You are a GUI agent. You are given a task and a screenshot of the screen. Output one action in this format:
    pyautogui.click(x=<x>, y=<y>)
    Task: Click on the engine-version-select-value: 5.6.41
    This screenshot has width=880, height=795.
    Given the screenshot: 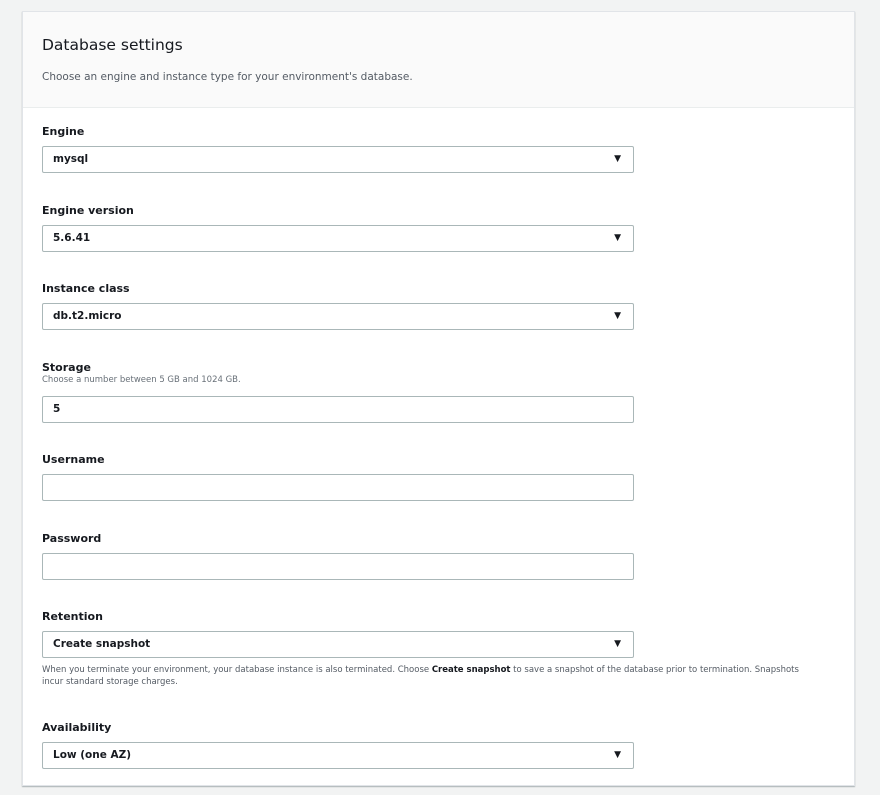 What is the action you would take?
    pyautogui.click(x=72, y=238)
    